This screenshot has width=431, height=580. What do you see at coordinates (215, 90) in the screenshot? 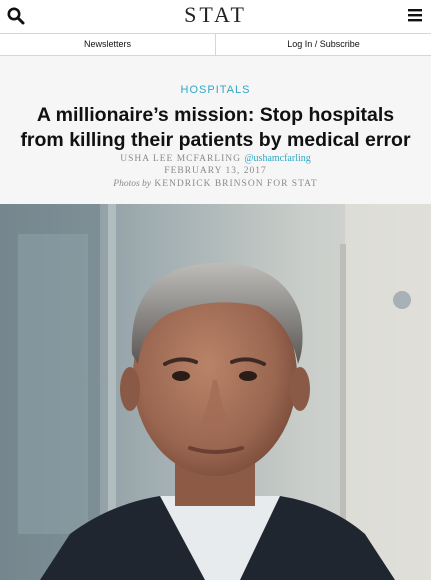
I see `section-label: HOSPITALS` at bounding box center [215, 90].